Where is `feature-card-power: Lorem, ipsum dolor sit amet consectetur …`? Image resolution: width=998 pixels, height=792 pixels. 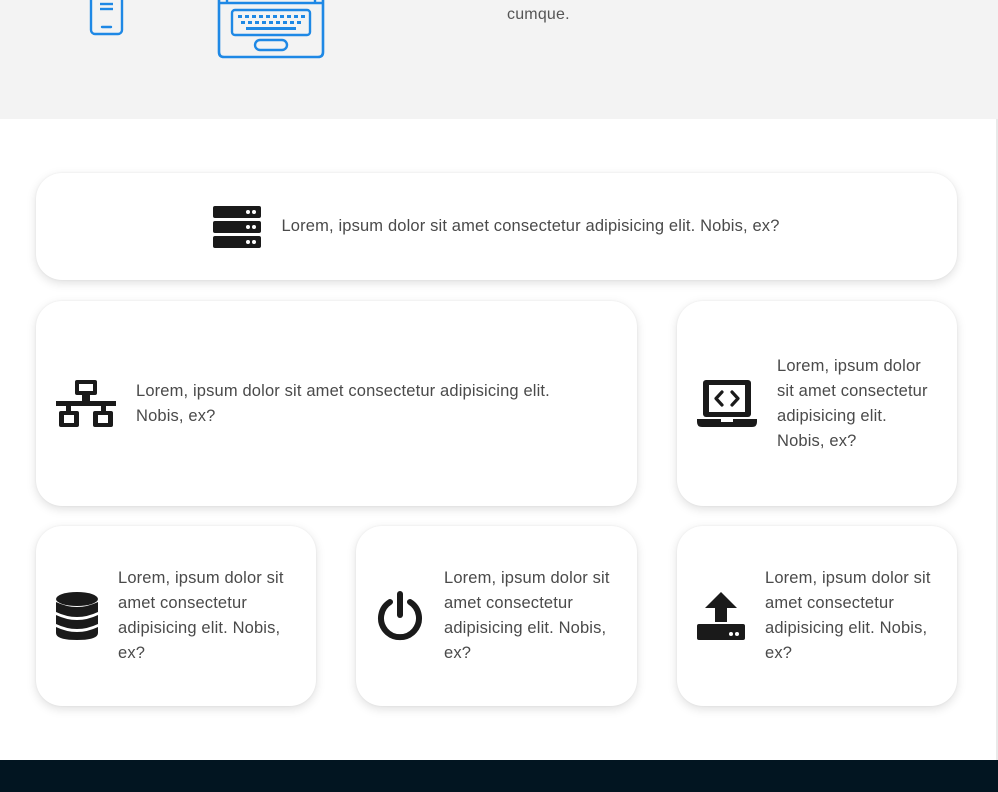
feature-card-power: Lorem, ipsum dolor sit amet consectetur … is located at coordinates (496, 616).